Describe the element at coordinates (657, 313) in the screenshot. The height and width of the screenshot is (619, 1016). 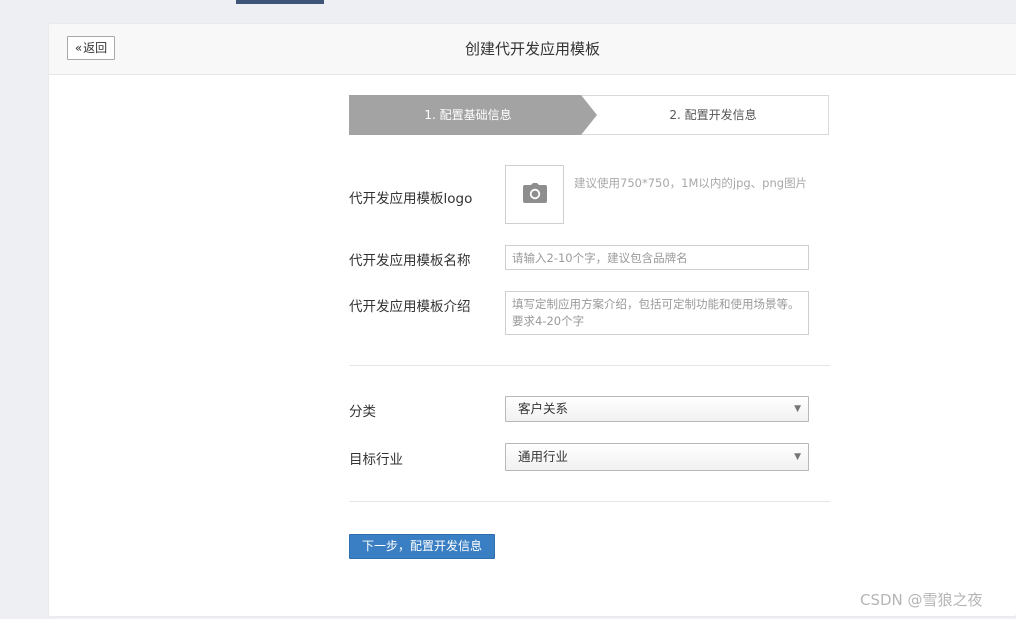
I see `intro-textarea` at that location.